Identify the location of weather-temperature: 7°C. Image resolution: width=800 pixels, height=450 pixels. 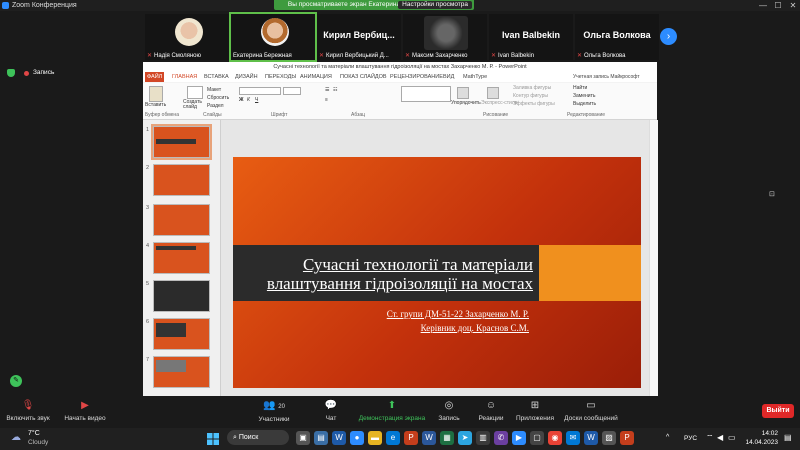
(34, 433).